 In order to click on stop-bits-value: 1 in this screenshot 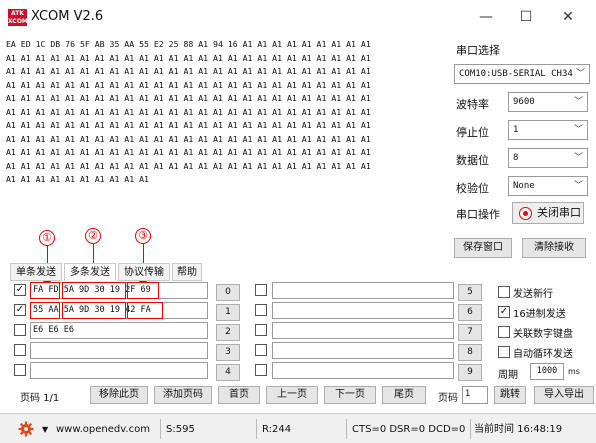, I will do `click(516, 130)`.